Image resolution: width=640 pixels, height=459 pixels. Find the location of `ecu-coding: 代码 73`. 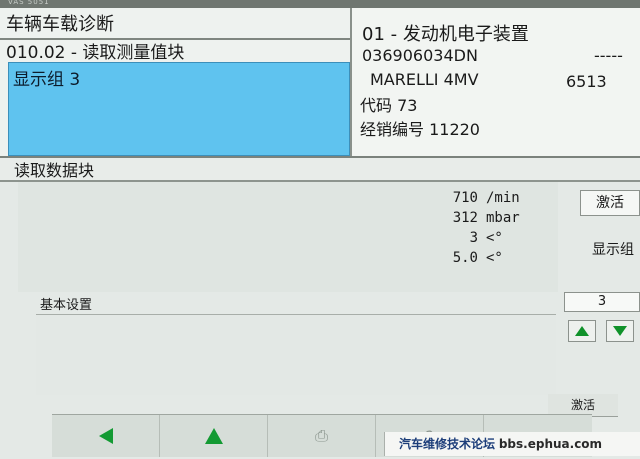

ecu-coding: 代码 73 is located at coordinates (389, 105).